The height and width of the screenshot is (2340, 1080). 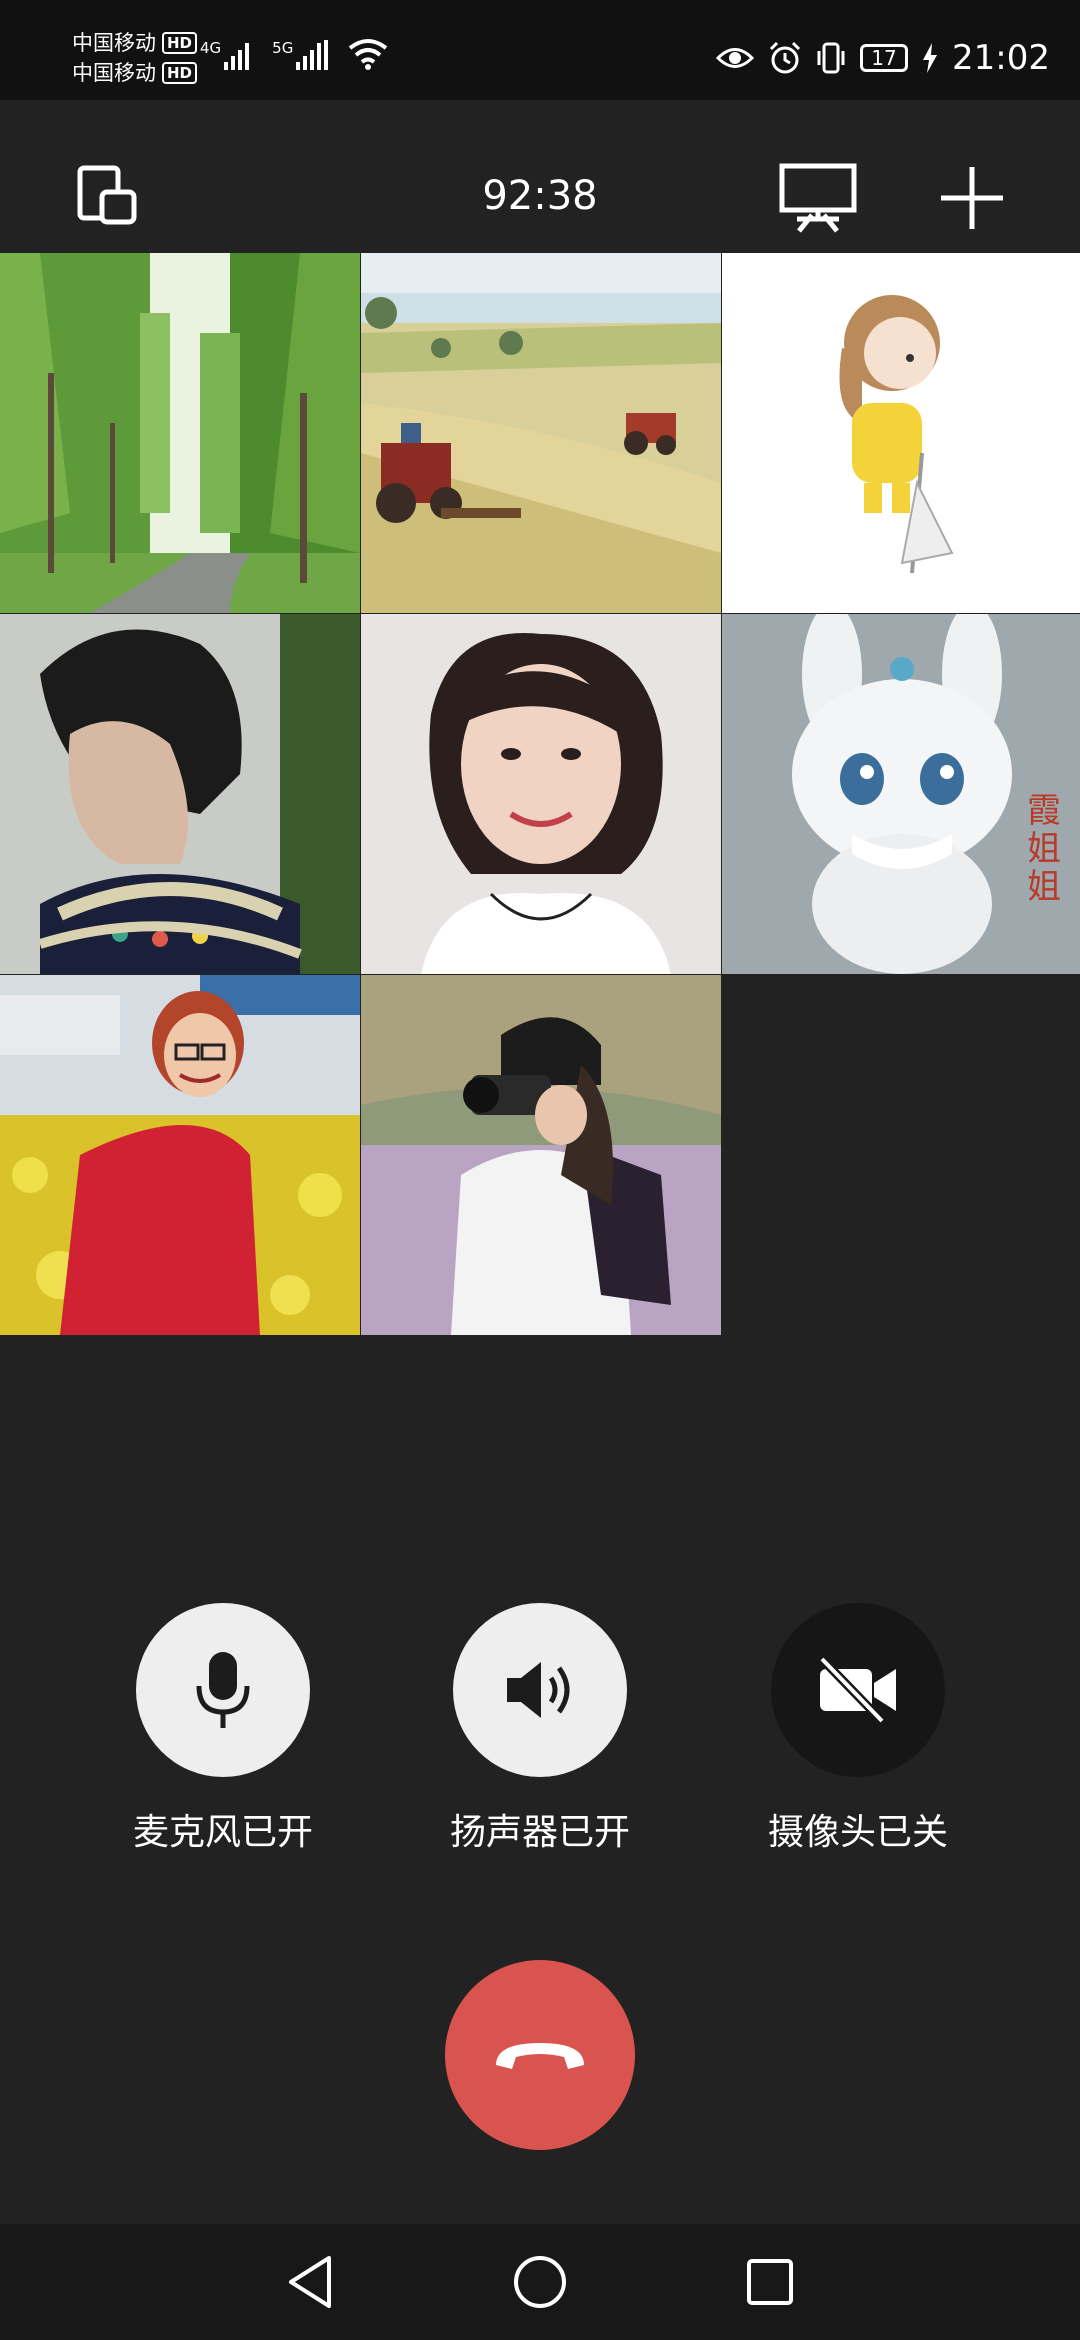 What do you see at coordinates (818, 198) in the screenshot?
I see `screen-share-icon` at bounding box center [818, 198].